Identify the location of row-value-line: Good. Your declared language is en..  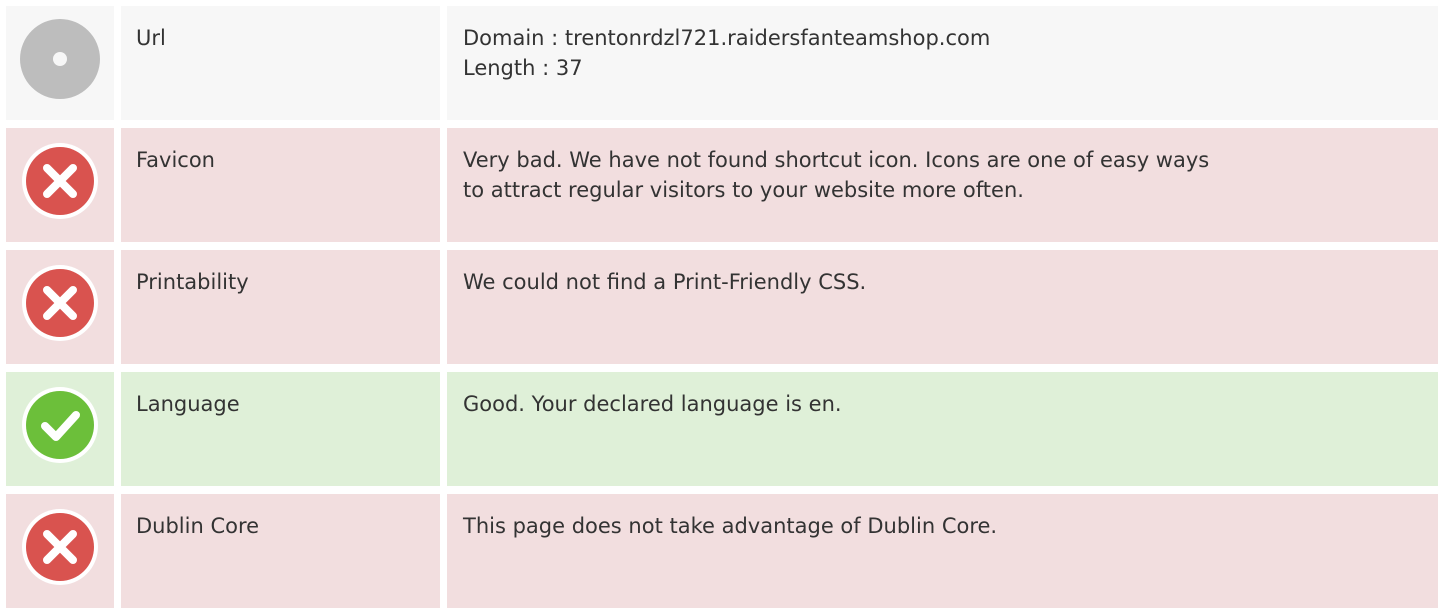
(652, 404).